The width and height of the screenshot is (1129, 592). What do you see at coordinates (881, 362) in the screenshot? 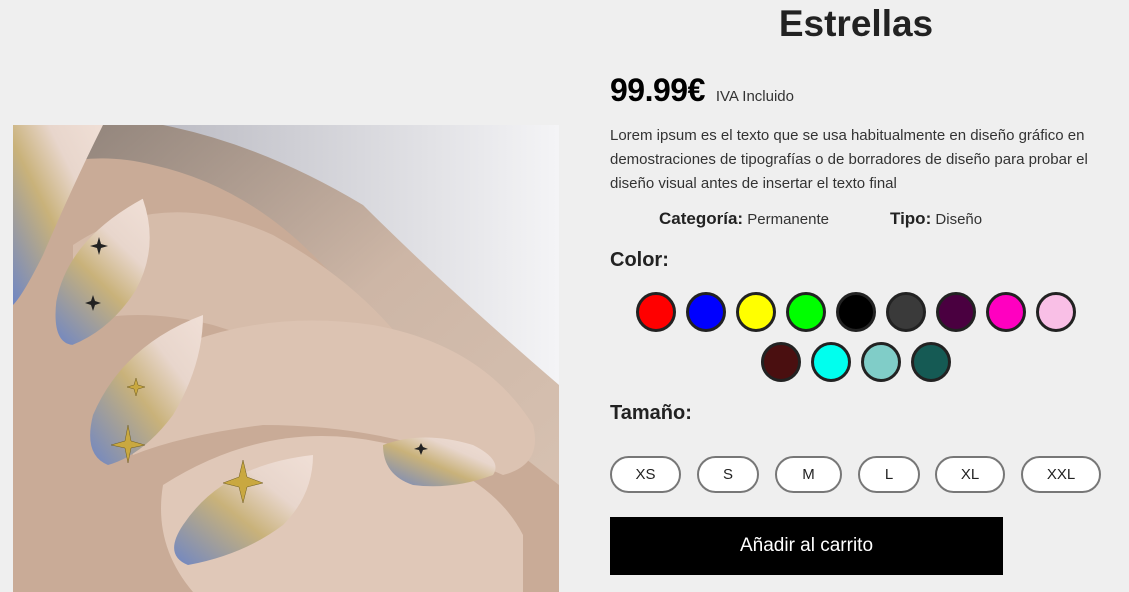
I see `color-swatch-teal-light` at bounding box center [881, 362].